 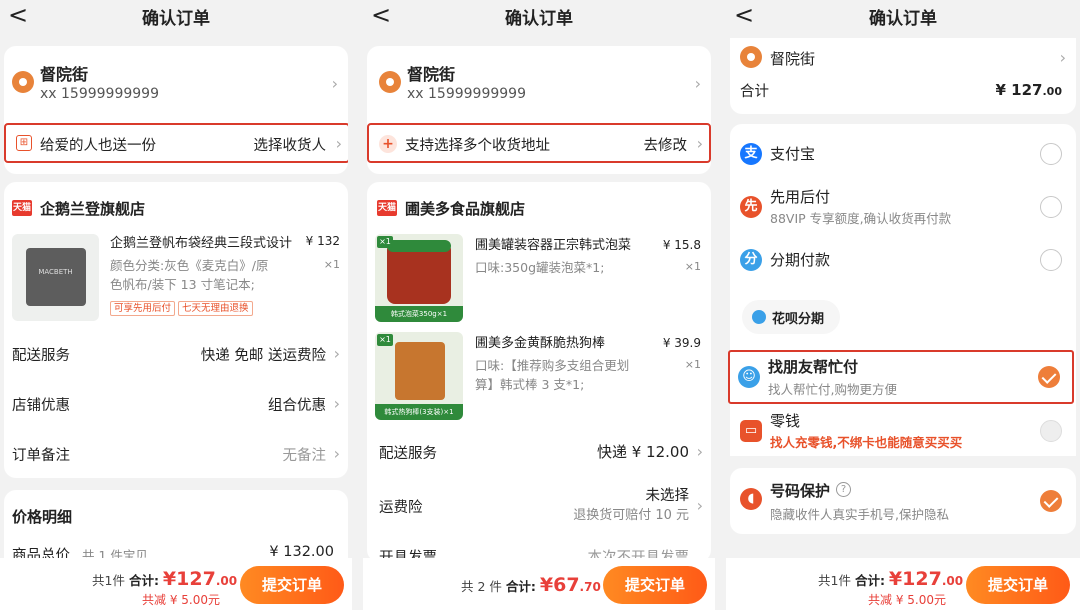 What do you see at coordinates (903, 76) in the screenshot?
I see `summary-card: 督院街 › 合计 ¥ 127.00` at bounding box center [903, 76].